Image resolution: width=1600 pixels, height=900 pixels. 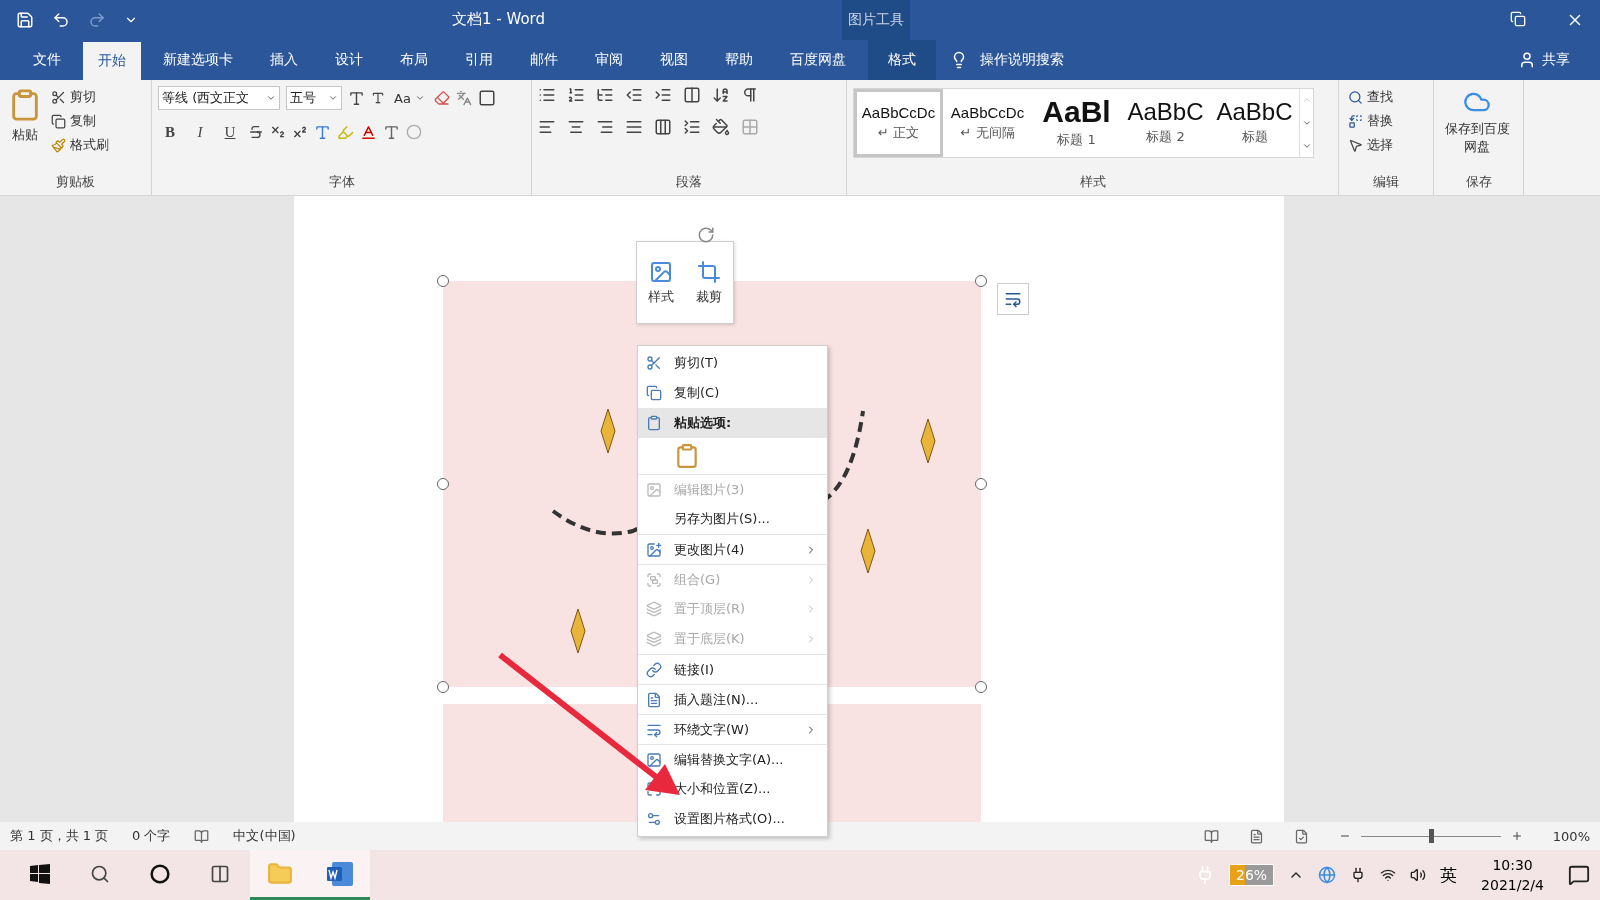 What do you see at coordinates (544, 60) in the screenshot?
I see `ribbon-tab: 邮件` at bounding box center [544, 60].